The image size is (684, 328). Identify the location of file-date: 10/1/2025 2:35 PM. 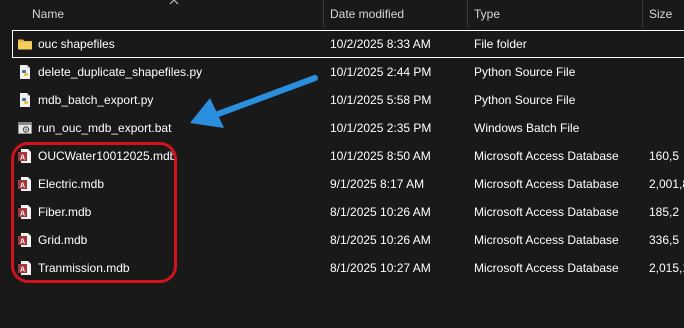
(381, 128).